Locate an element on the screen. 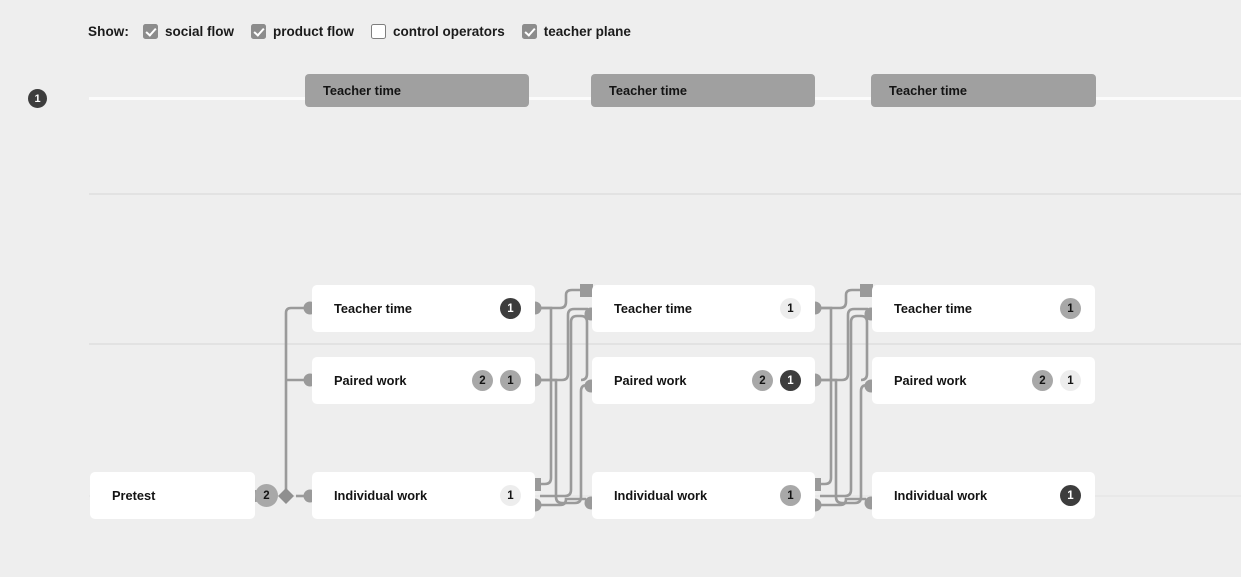 This screenshot has height=577, width=1241. card-c1-teacher-time-badges: 1 is located at coordinates (510, 308).